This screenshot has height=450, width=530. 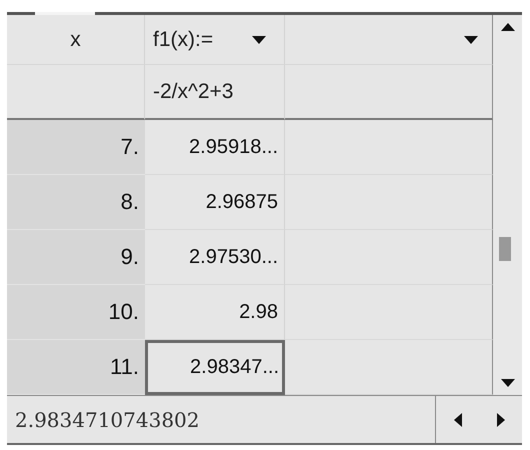 I want to click on column-header: x, so click(x=76, y=40).